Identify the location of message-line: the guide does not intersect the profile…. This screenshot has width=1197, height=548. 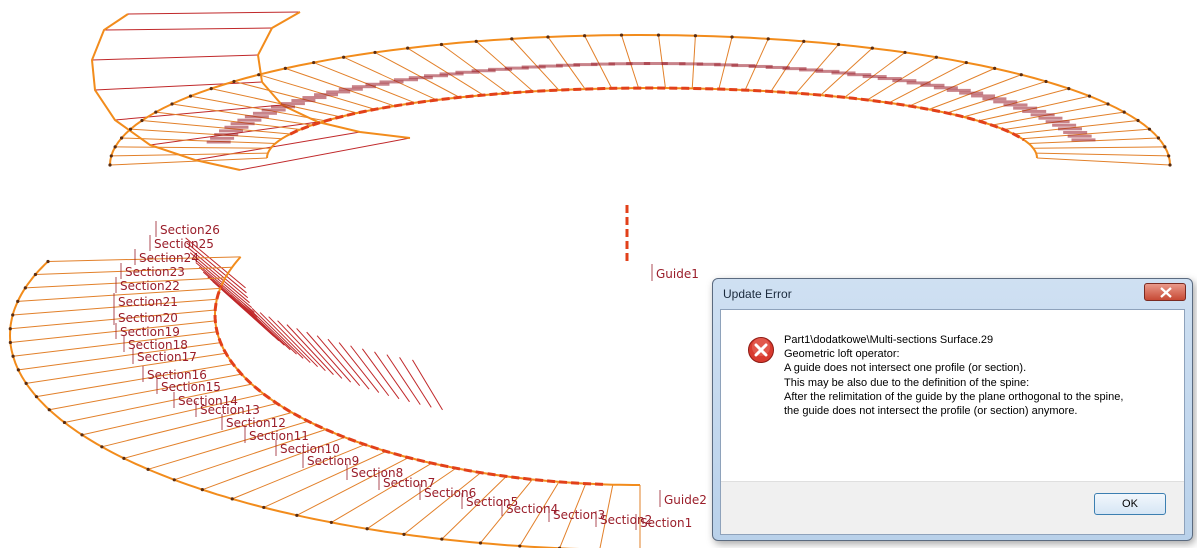
(931, 411).